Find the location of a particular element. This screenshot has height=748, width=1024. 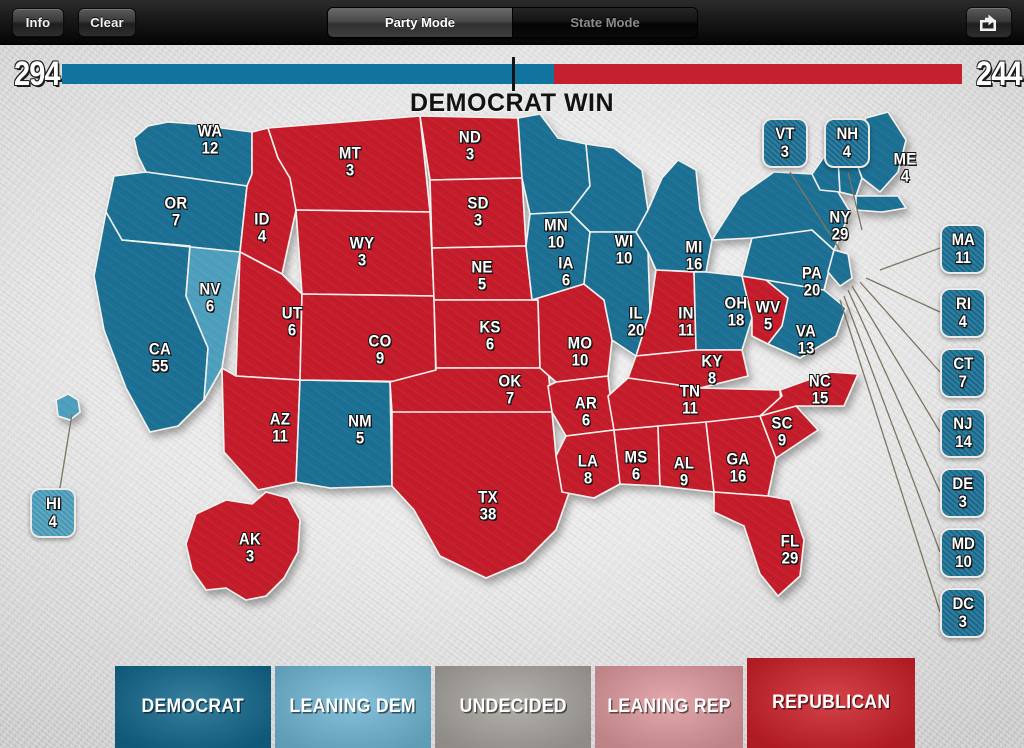

electoral-scoreboard: 294 244 DEMOCRAT WIN is located at coordinates (512, 84).